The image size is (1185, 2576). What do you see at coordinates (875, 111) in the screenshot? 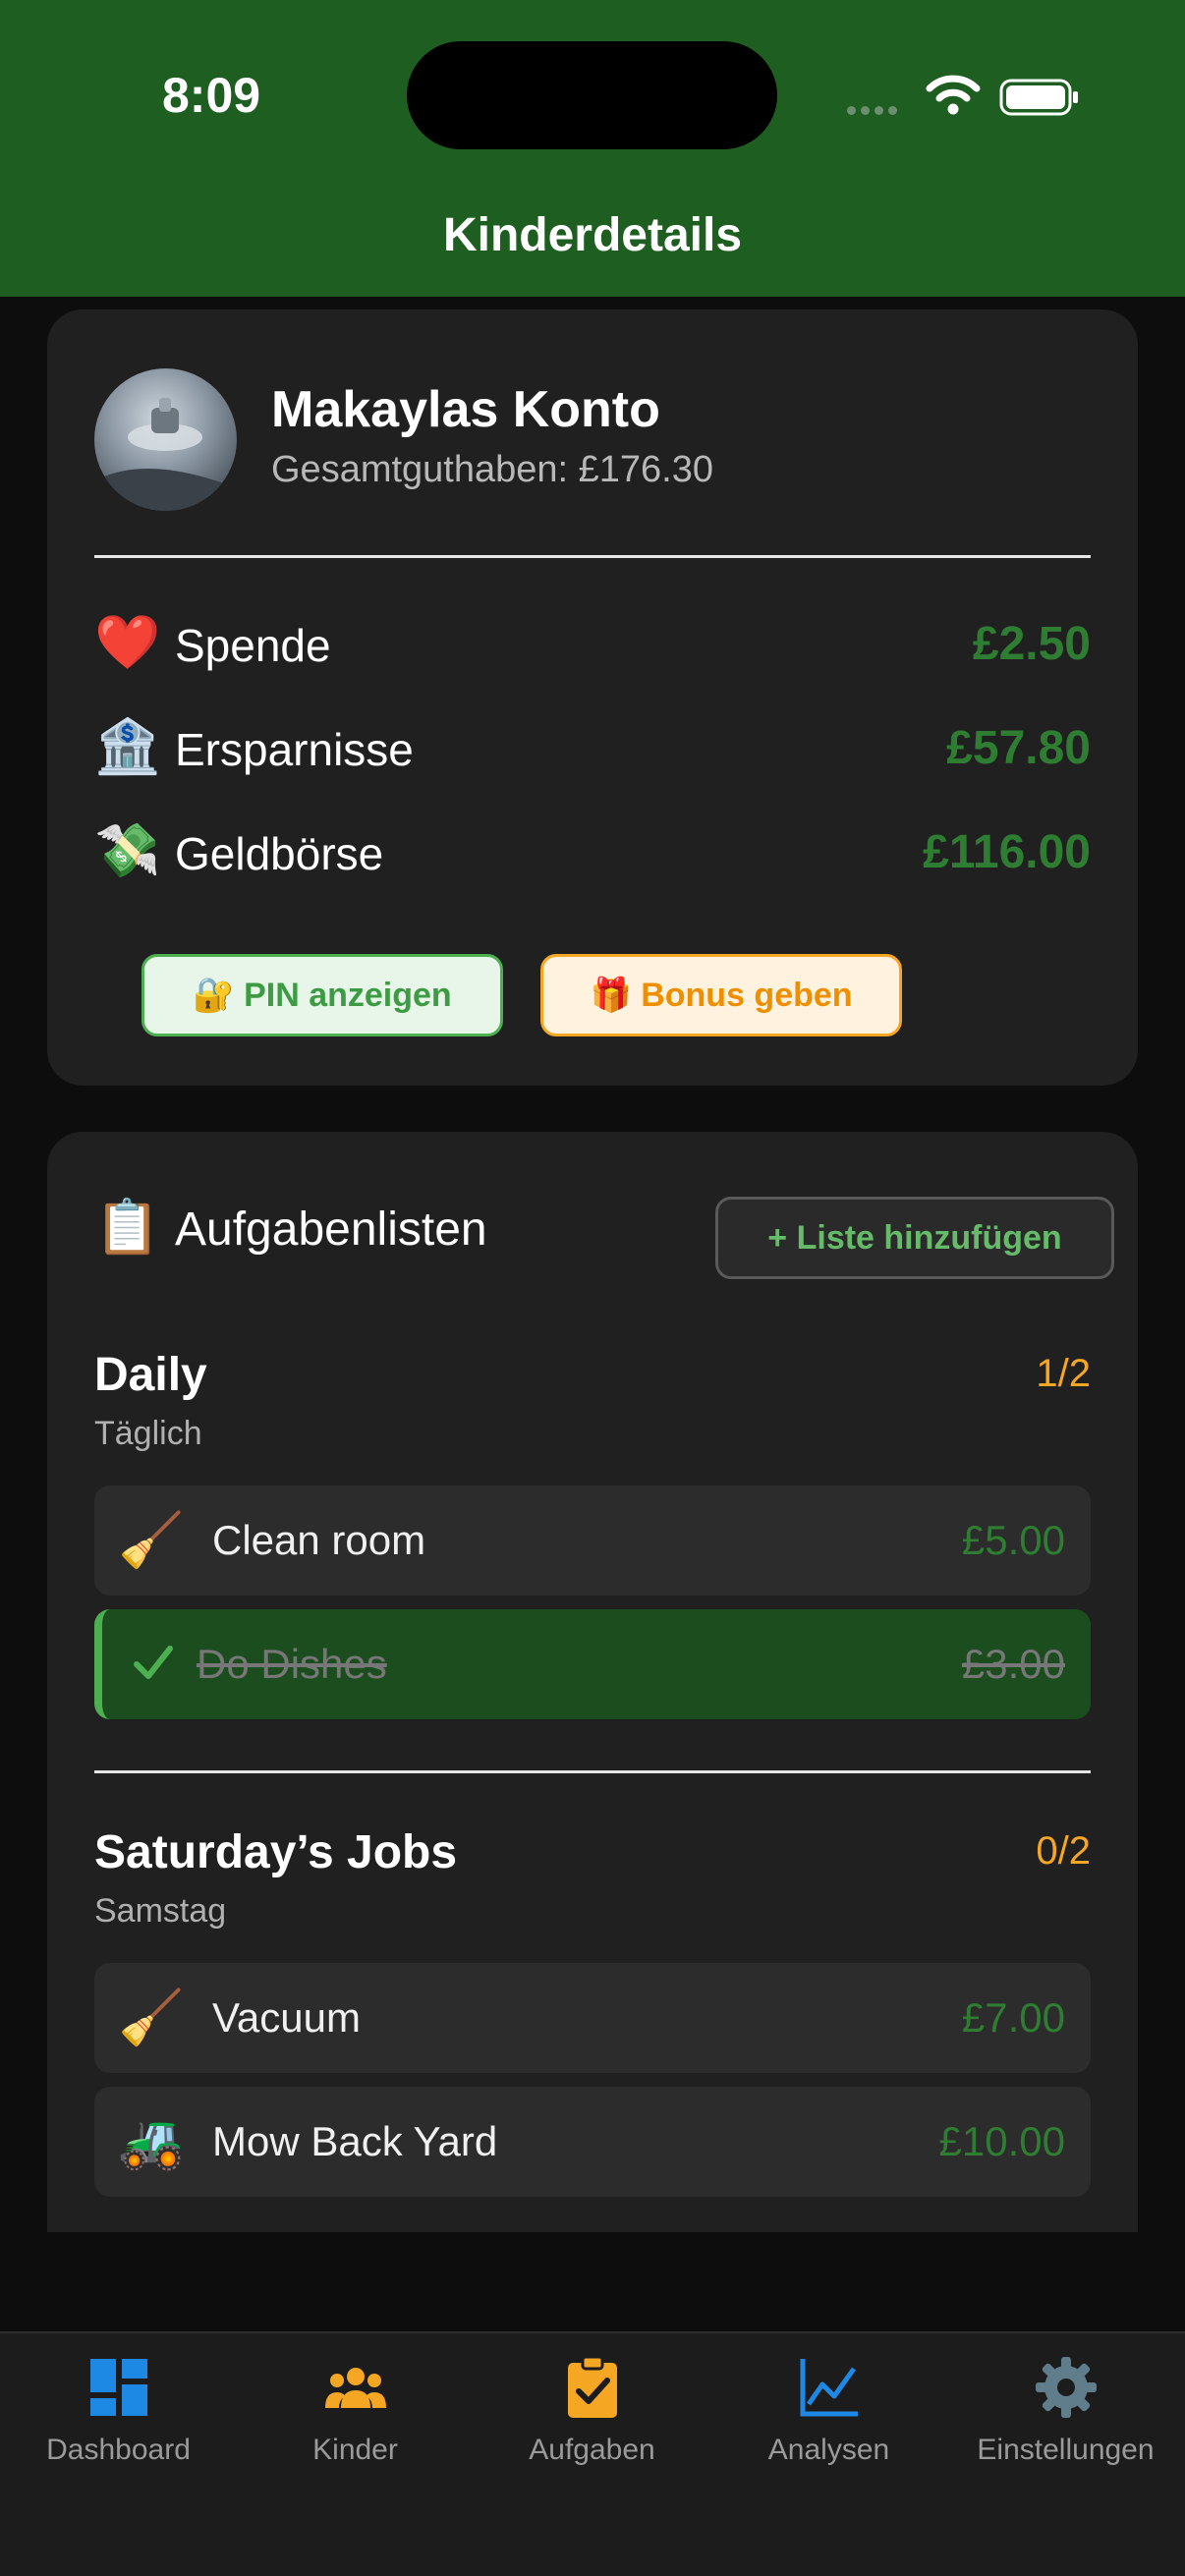
I see `cellular-dots-icon` at bounding box center [875, 111].